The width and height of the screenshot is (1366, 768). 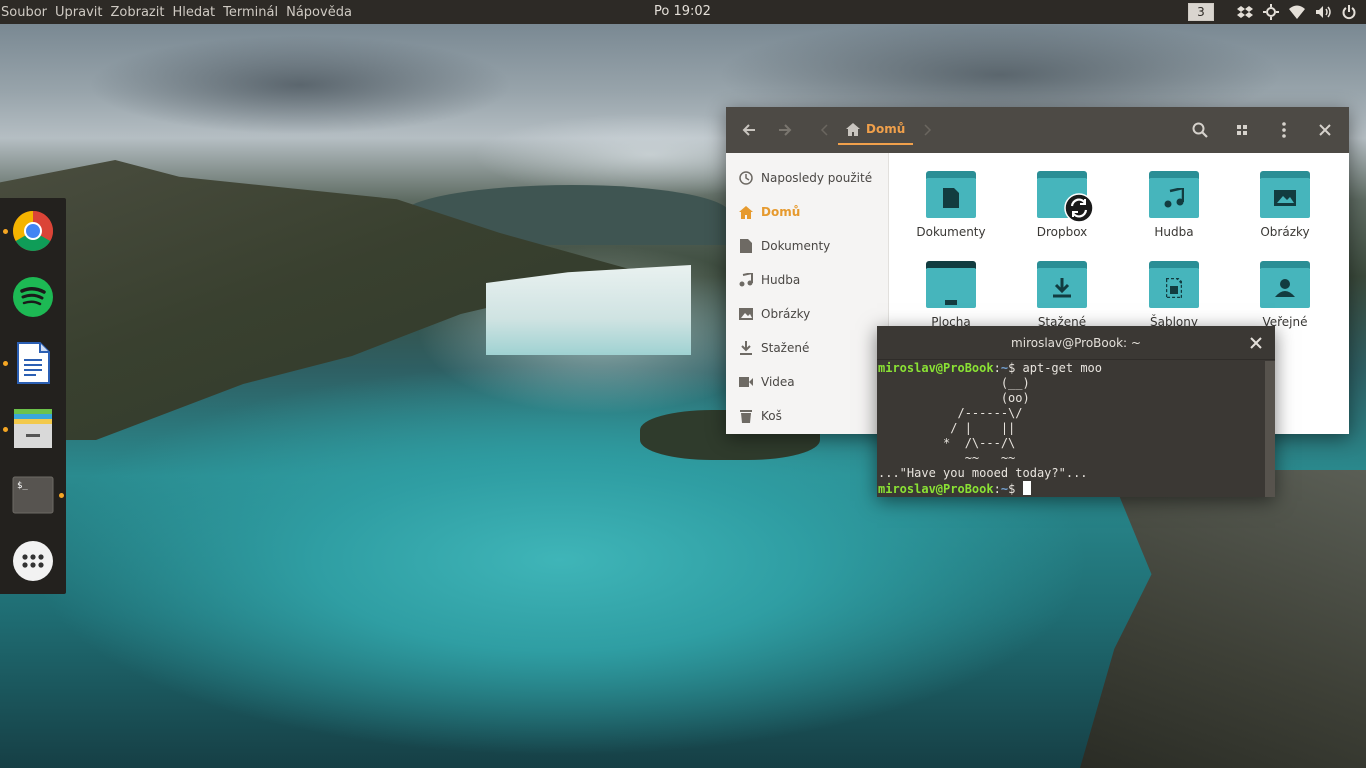 I want to click on menu-upravit: Upravit, so click(x=80, y=12).